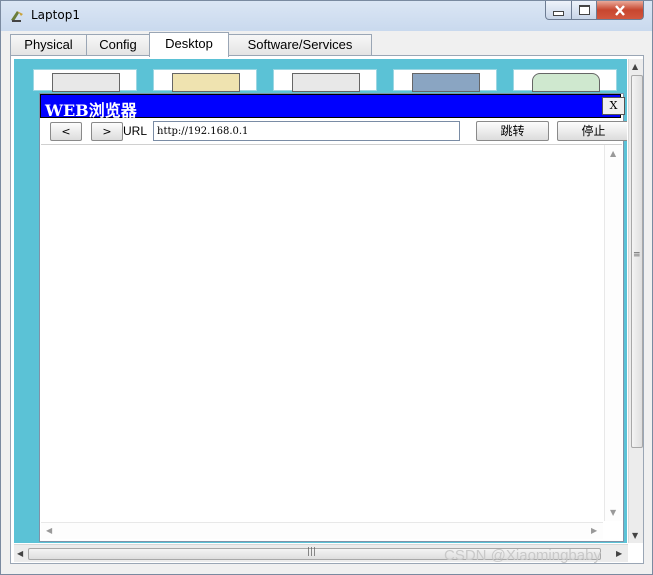 Image resolution: width=653 pixels, height=575 pixels. I want to click on minimize-icon, so click(558, 13).